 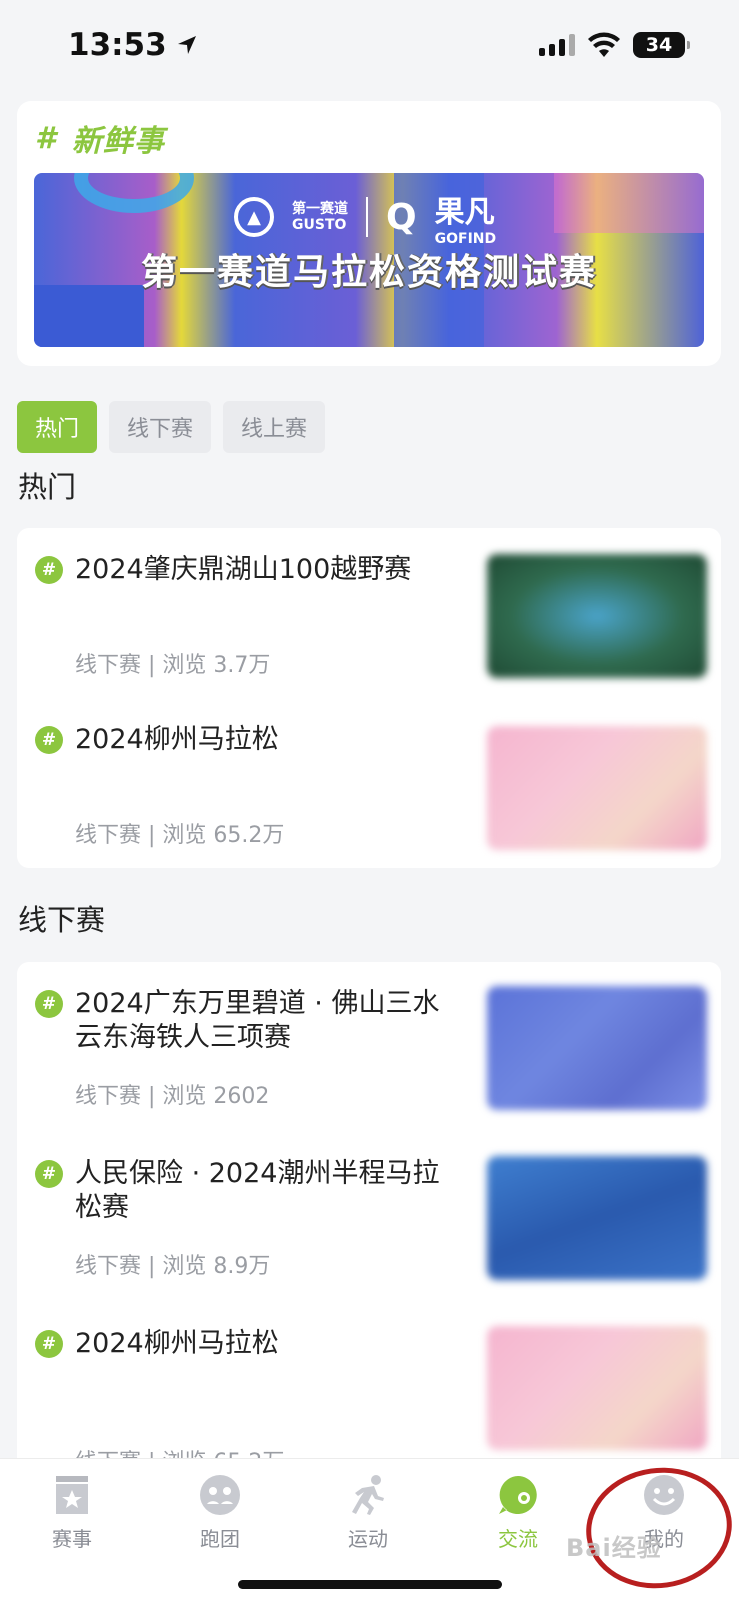 I want to click on section-title-hot: 热门, so click(x=47, y=487).